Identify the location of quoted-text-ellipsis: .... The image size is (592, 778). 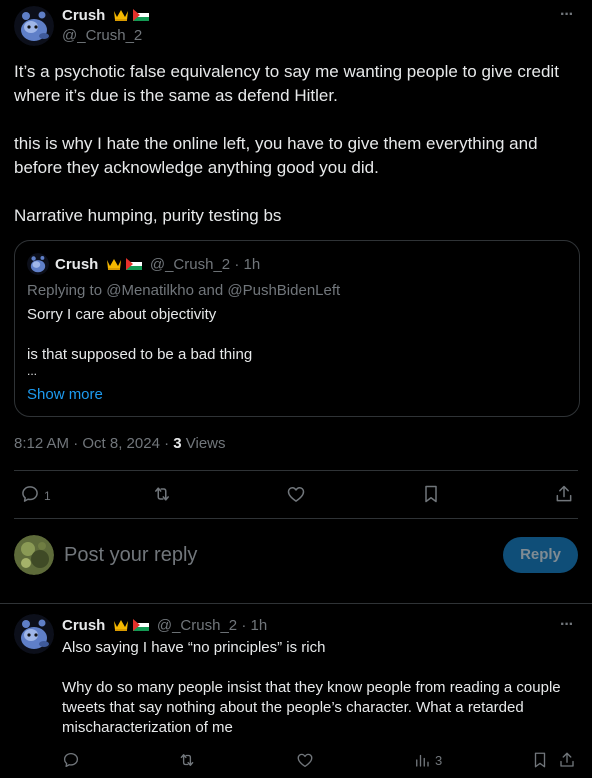
(32, 371).